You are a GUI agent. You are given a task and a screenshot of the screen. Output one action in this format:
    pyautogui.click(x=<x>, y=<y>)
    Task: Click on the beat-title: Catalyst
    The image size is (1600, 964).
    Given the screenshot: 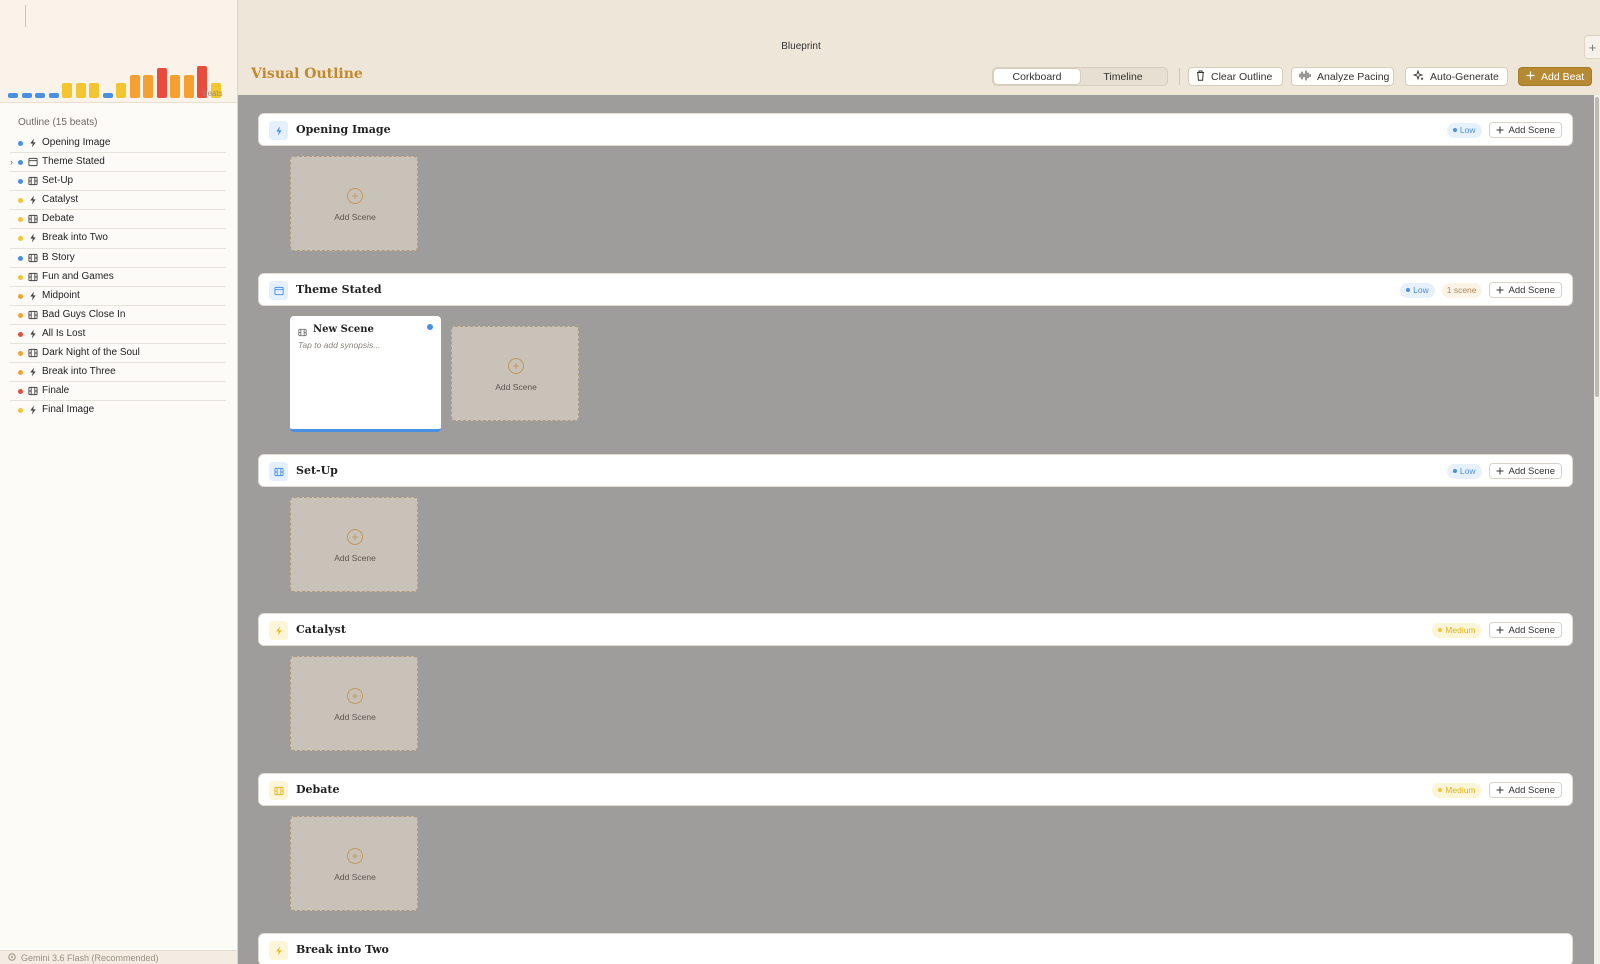 What is the action you would take?
    pyautogui.click(x=321, y=629)
    